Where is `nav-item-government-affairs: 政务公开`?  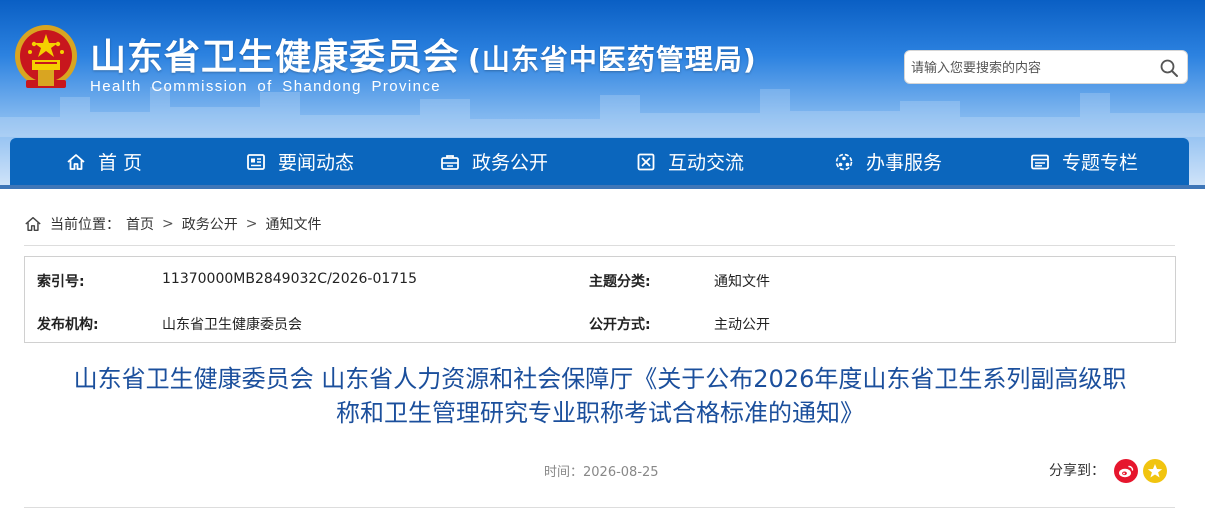
nav-item-government-affairs: 政务公开 is located at coordinates (494, 161).